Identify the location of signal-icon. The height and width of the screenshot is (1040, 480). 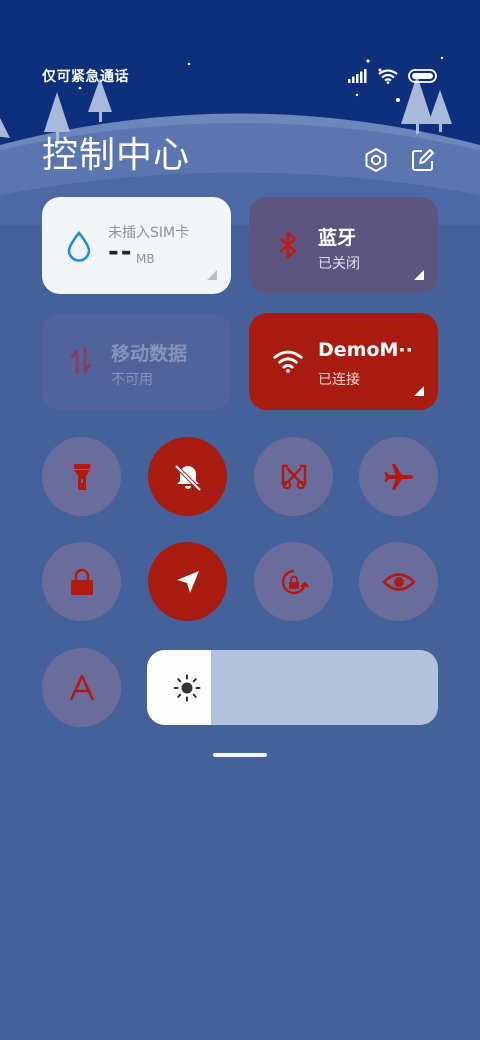
(357, 76).